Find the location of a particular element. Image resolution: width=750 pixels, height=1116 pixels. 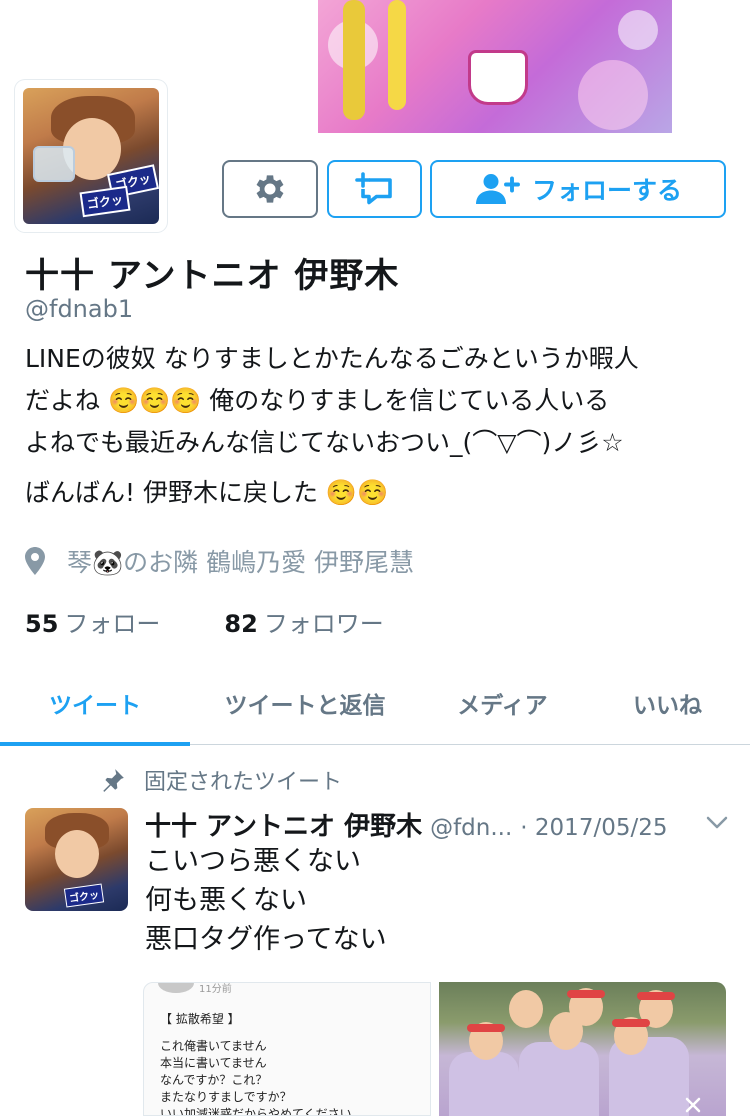

bio-line: ばんばん! 伊野木に戻した ☺️☺️ is located at coordinates (207, 492).